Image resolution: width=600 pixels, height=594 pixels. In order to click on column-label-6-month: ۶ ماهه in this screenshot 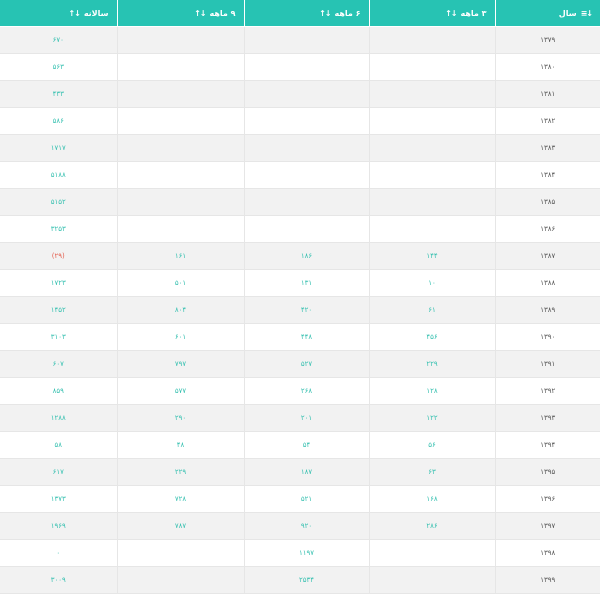, I will do `click(347, 13)`.